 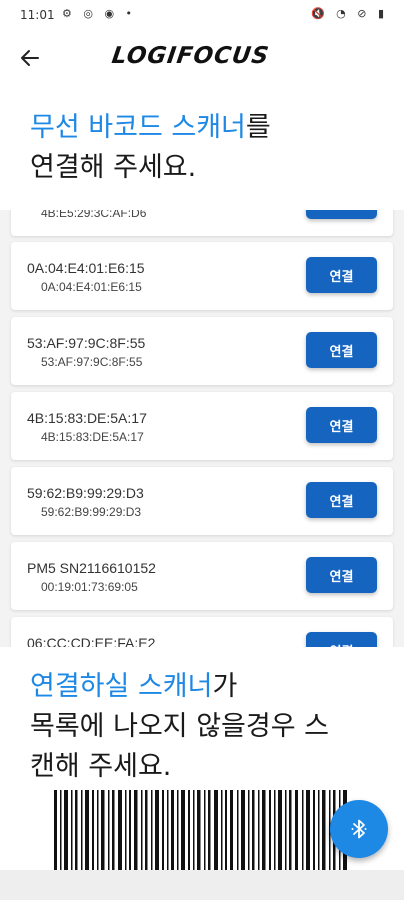 I want to click on device-card: 59:62:B9:99:29:D3 59:62:B9:99:29:D3 연결, so click(x=202, y=501).